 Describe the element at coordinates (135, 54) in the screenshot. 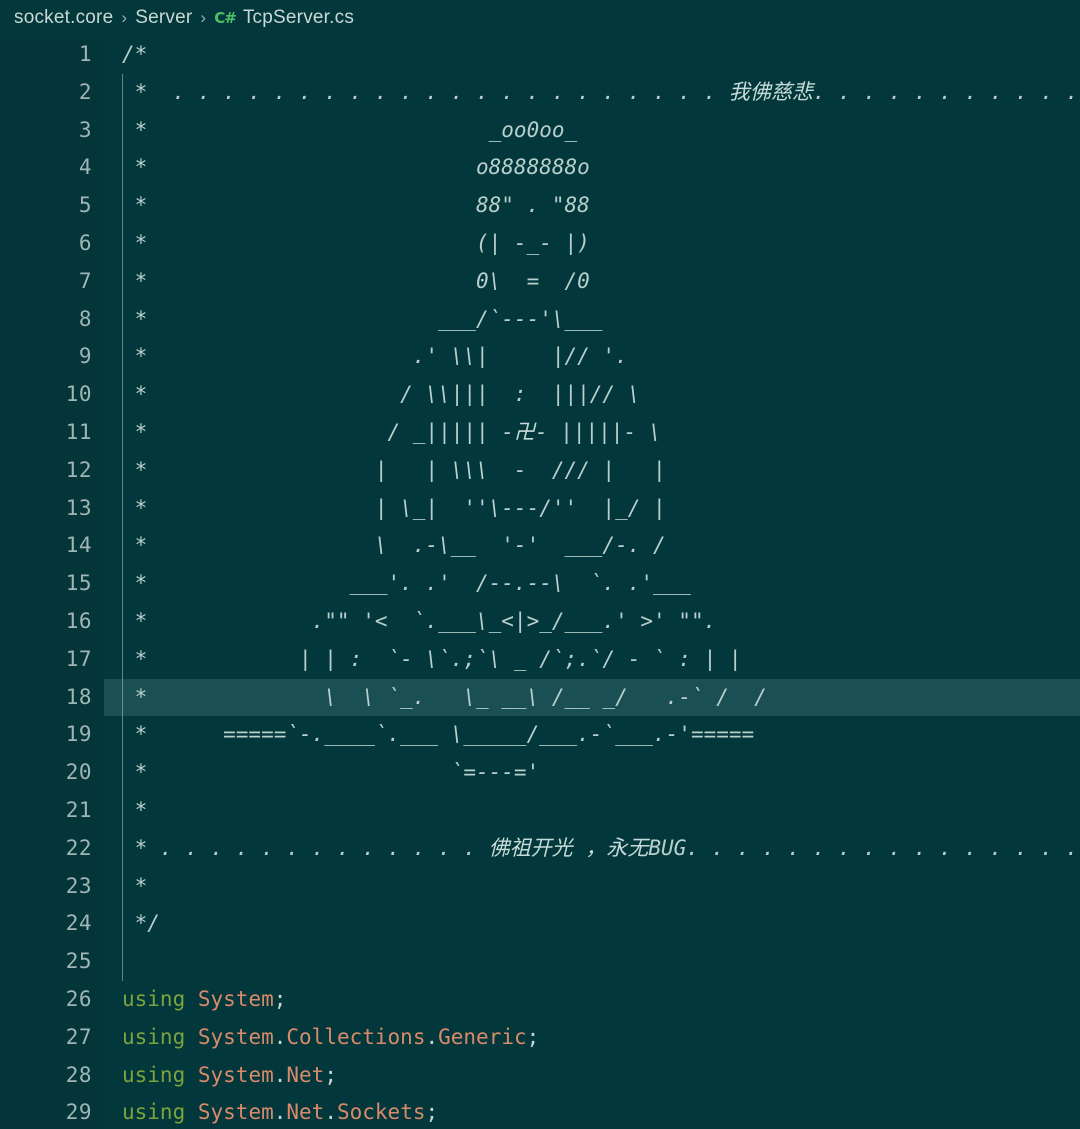

I see `comment-text: /*` at that location.